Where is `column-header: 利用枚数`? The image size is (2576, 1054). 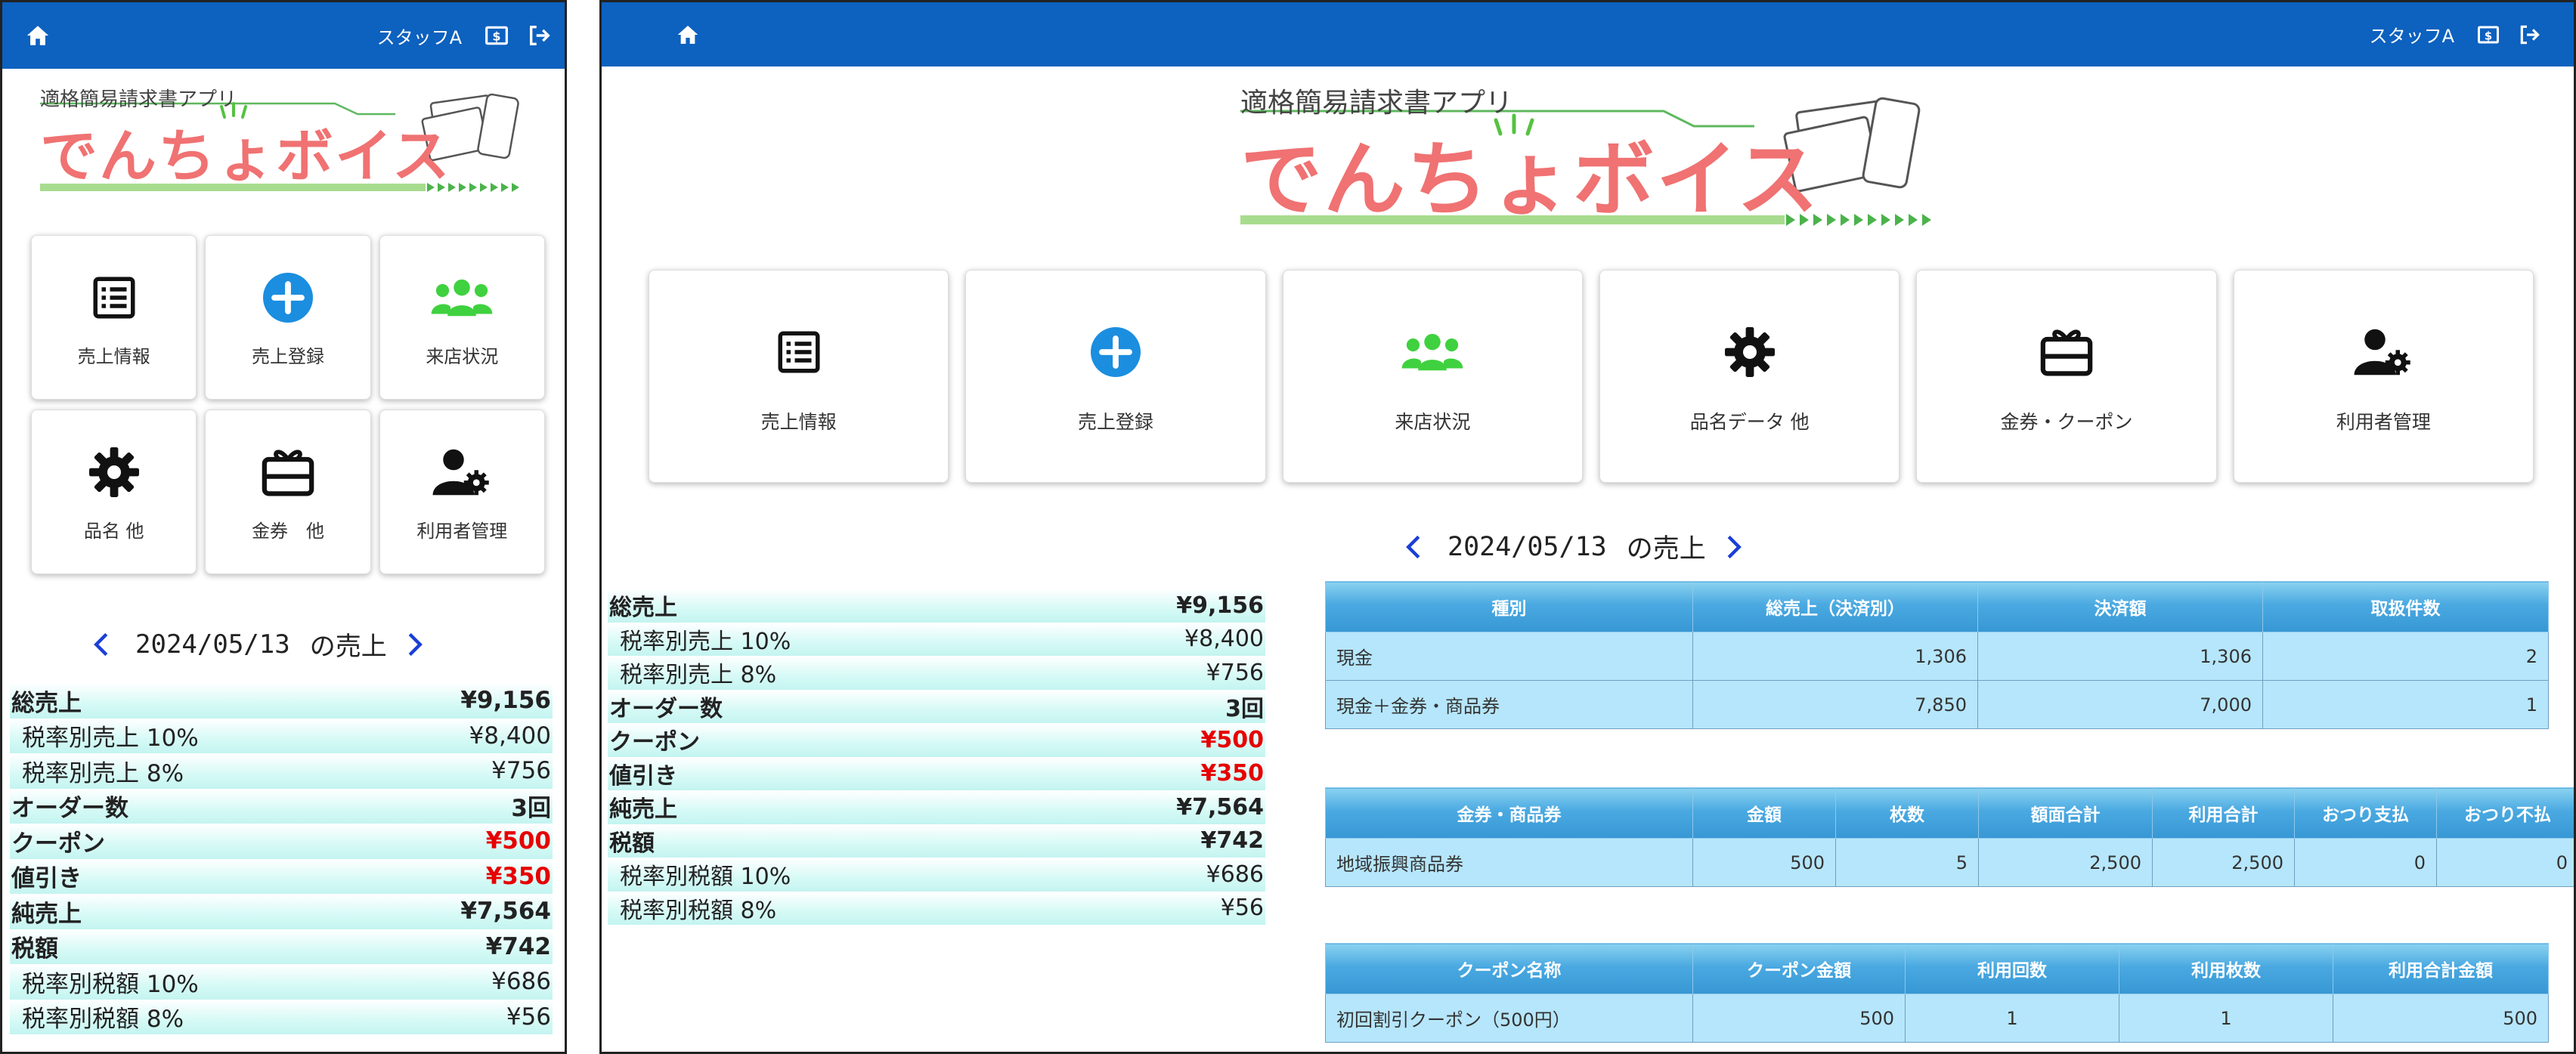 column-header: 利用枚数 is located at coordinates (2226, 968).